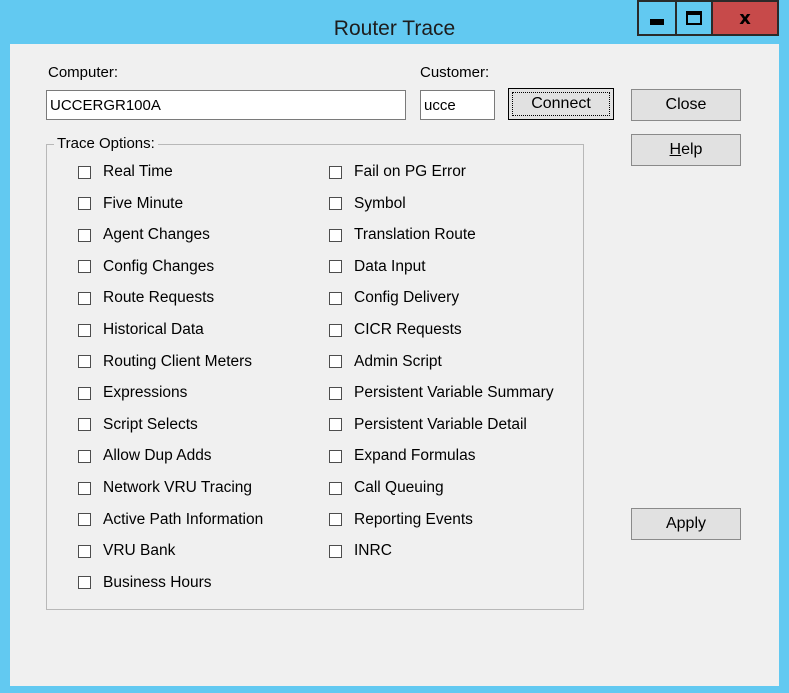  Describe the element at coordinates (157, 582) in the screenshot. I see `option-label: Business Hours` at that location.